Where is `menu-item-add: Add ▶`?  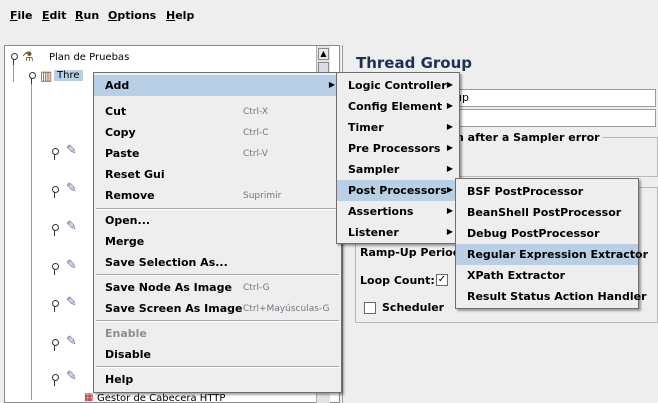 menu-item-add: Add ▶ is located at coordinates (217, 85).